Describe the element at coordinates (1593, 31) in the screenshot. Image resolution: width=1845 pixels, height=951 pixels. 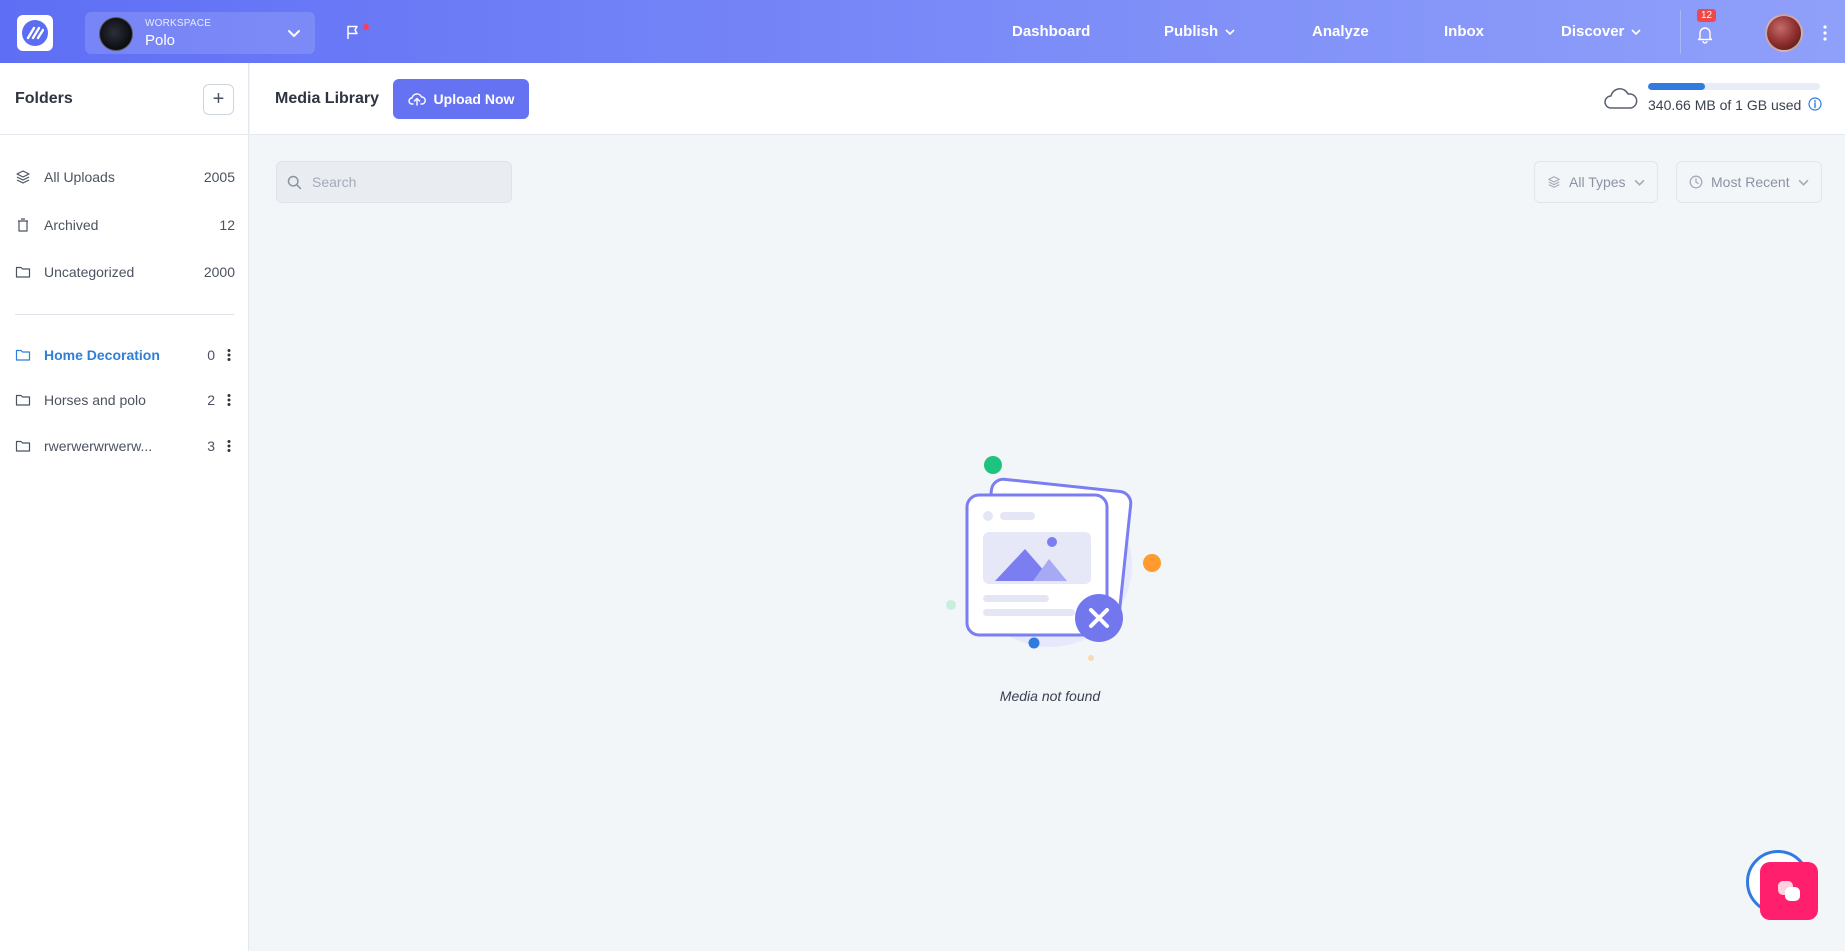
I see `nav-discover-label: Discover` at that location.